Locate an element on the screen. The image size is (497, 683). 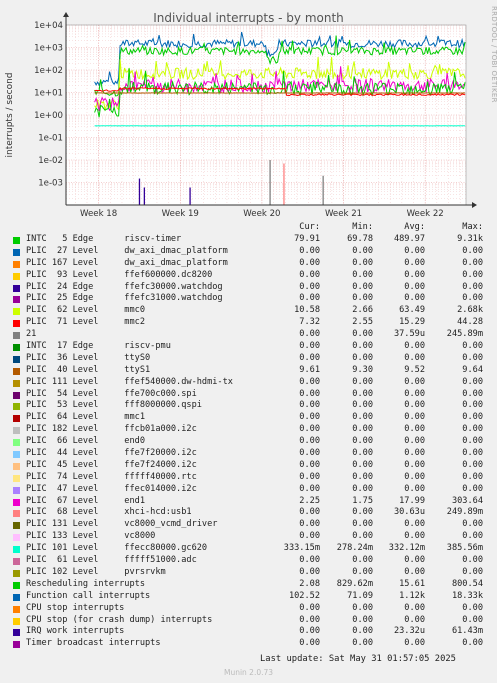
chart-title: Individual interrupts - by month is located at coordinates (248, 18).